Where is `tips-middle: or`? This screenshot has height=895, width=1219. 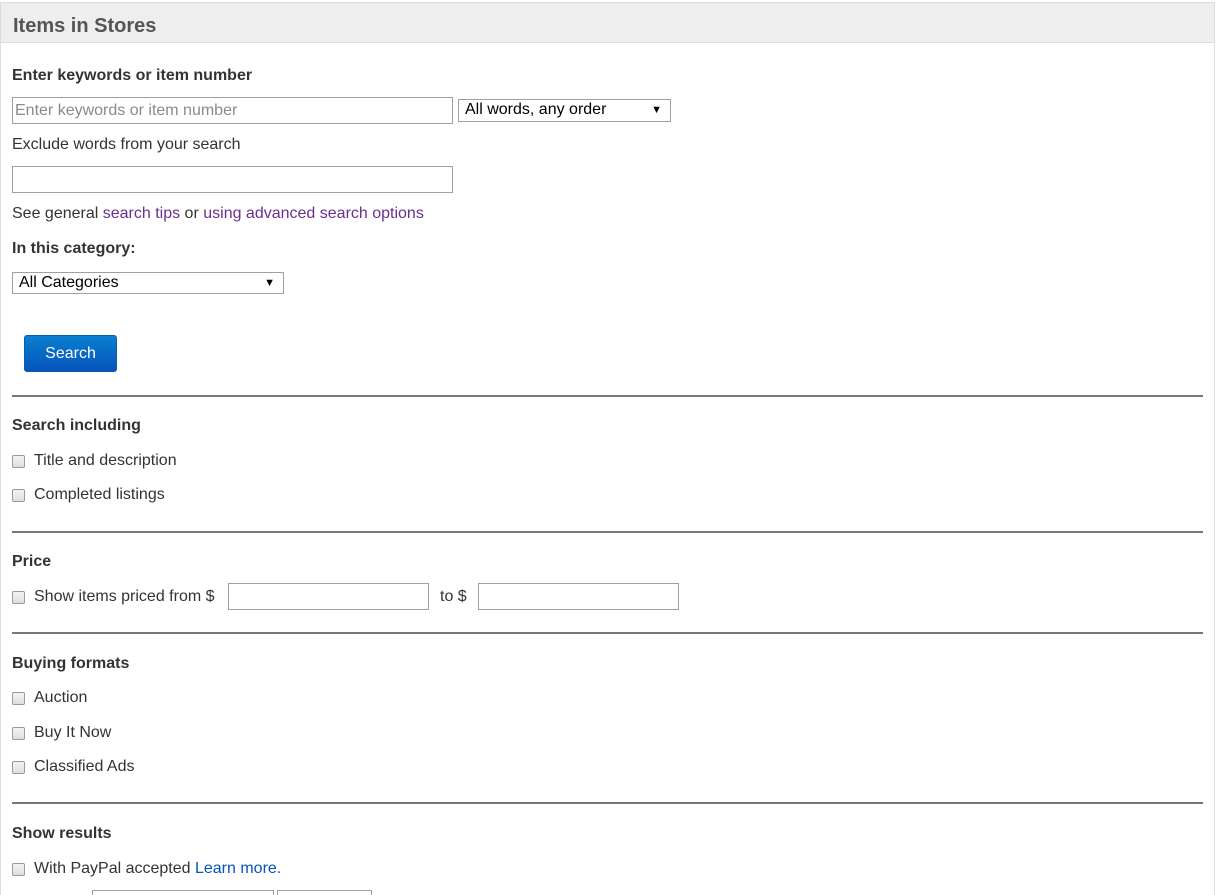
tips-middle: or is located at coordinates (192, 213).